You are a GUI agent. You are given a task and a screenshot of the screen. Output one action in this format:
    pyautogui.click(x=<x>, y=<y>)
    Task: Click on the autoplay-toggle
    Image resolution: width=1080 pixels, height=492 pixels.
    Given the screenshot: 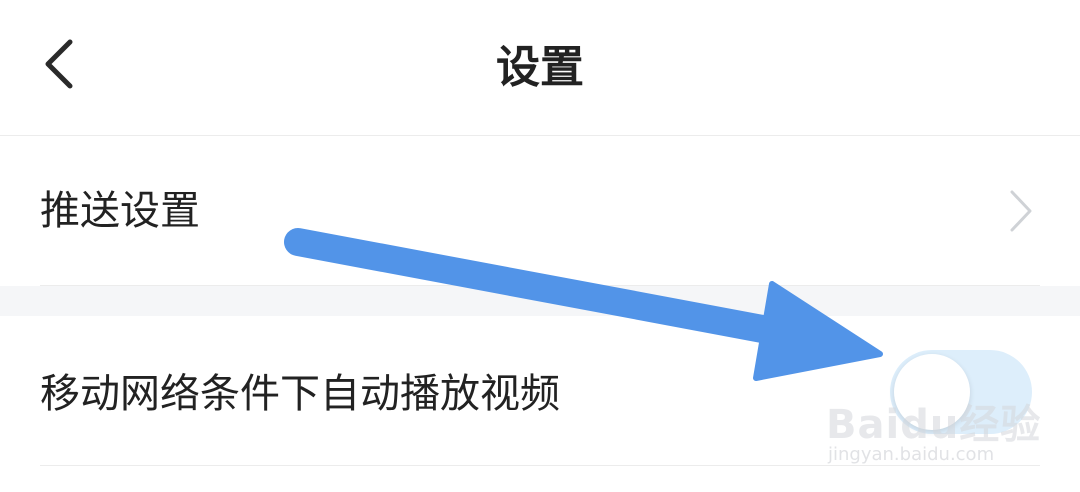 What is the action you would take?
    pyautogui.click(x=961, y=392)
    